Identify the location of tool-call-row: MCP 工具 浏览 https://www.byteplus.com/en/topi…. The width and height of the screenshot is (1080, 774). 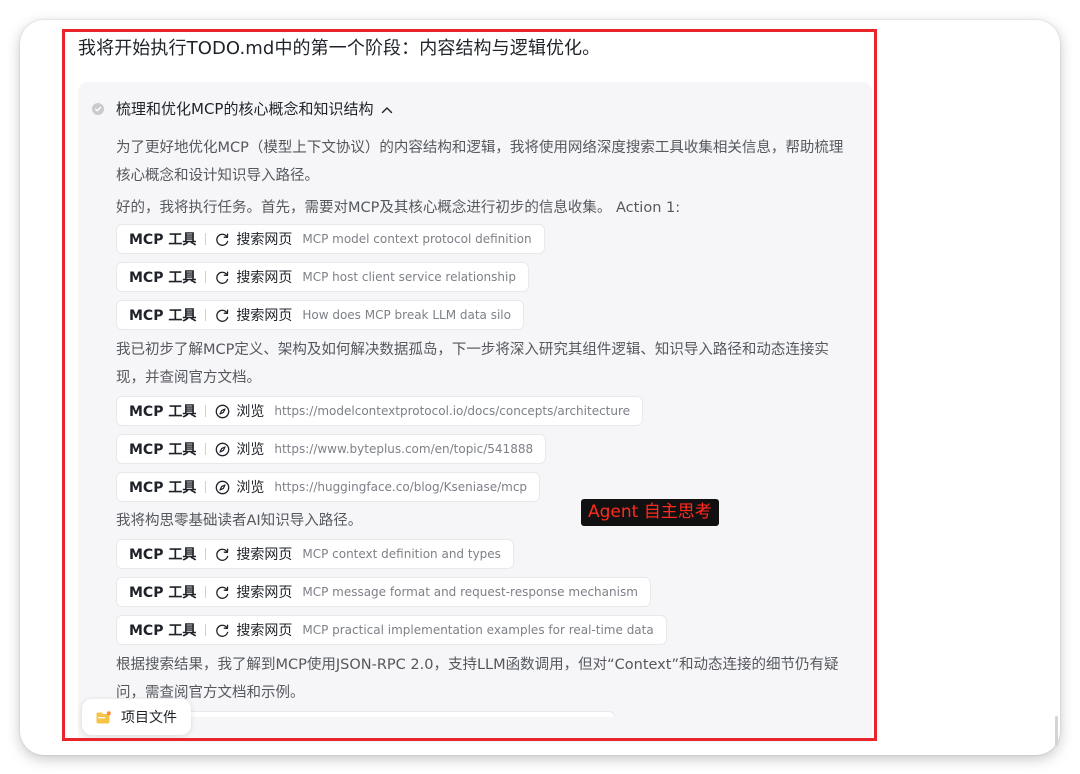
(486, 453).